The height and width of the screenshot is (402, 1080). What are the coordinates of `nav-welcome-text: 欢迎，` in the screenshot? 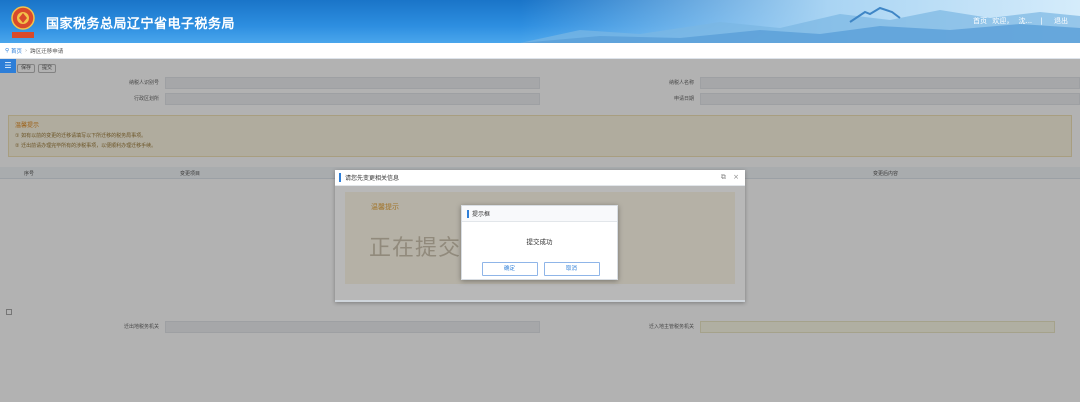 It's located at (1003, 21).